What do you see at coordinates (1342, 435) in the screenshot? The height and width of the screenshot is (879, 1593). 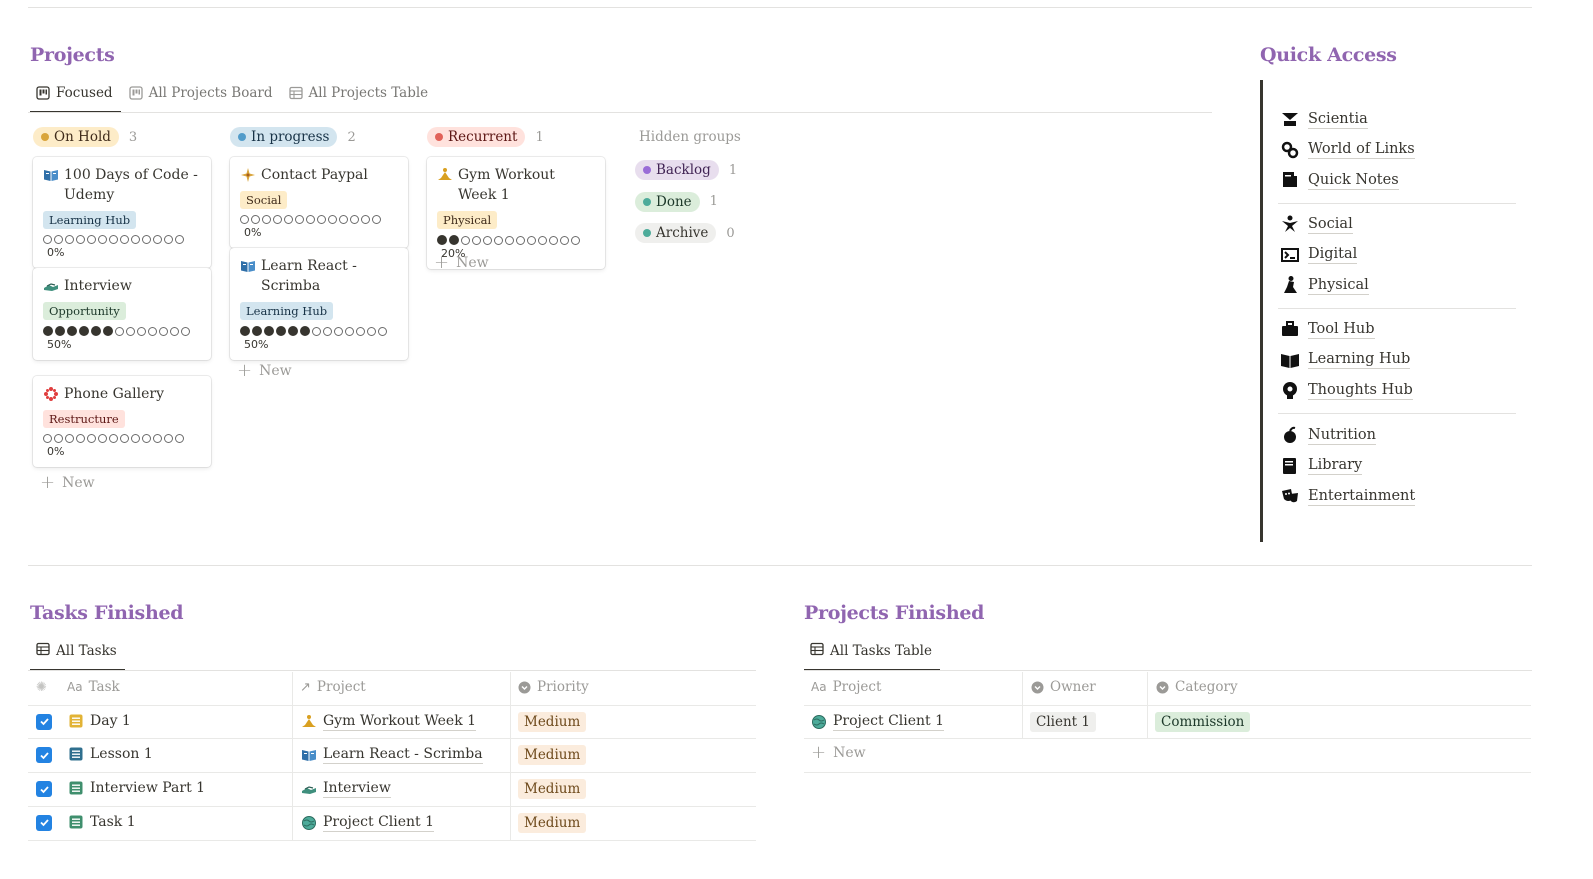 I see `quick-link-label: Nutrition` at bounding box center [1342, 435].